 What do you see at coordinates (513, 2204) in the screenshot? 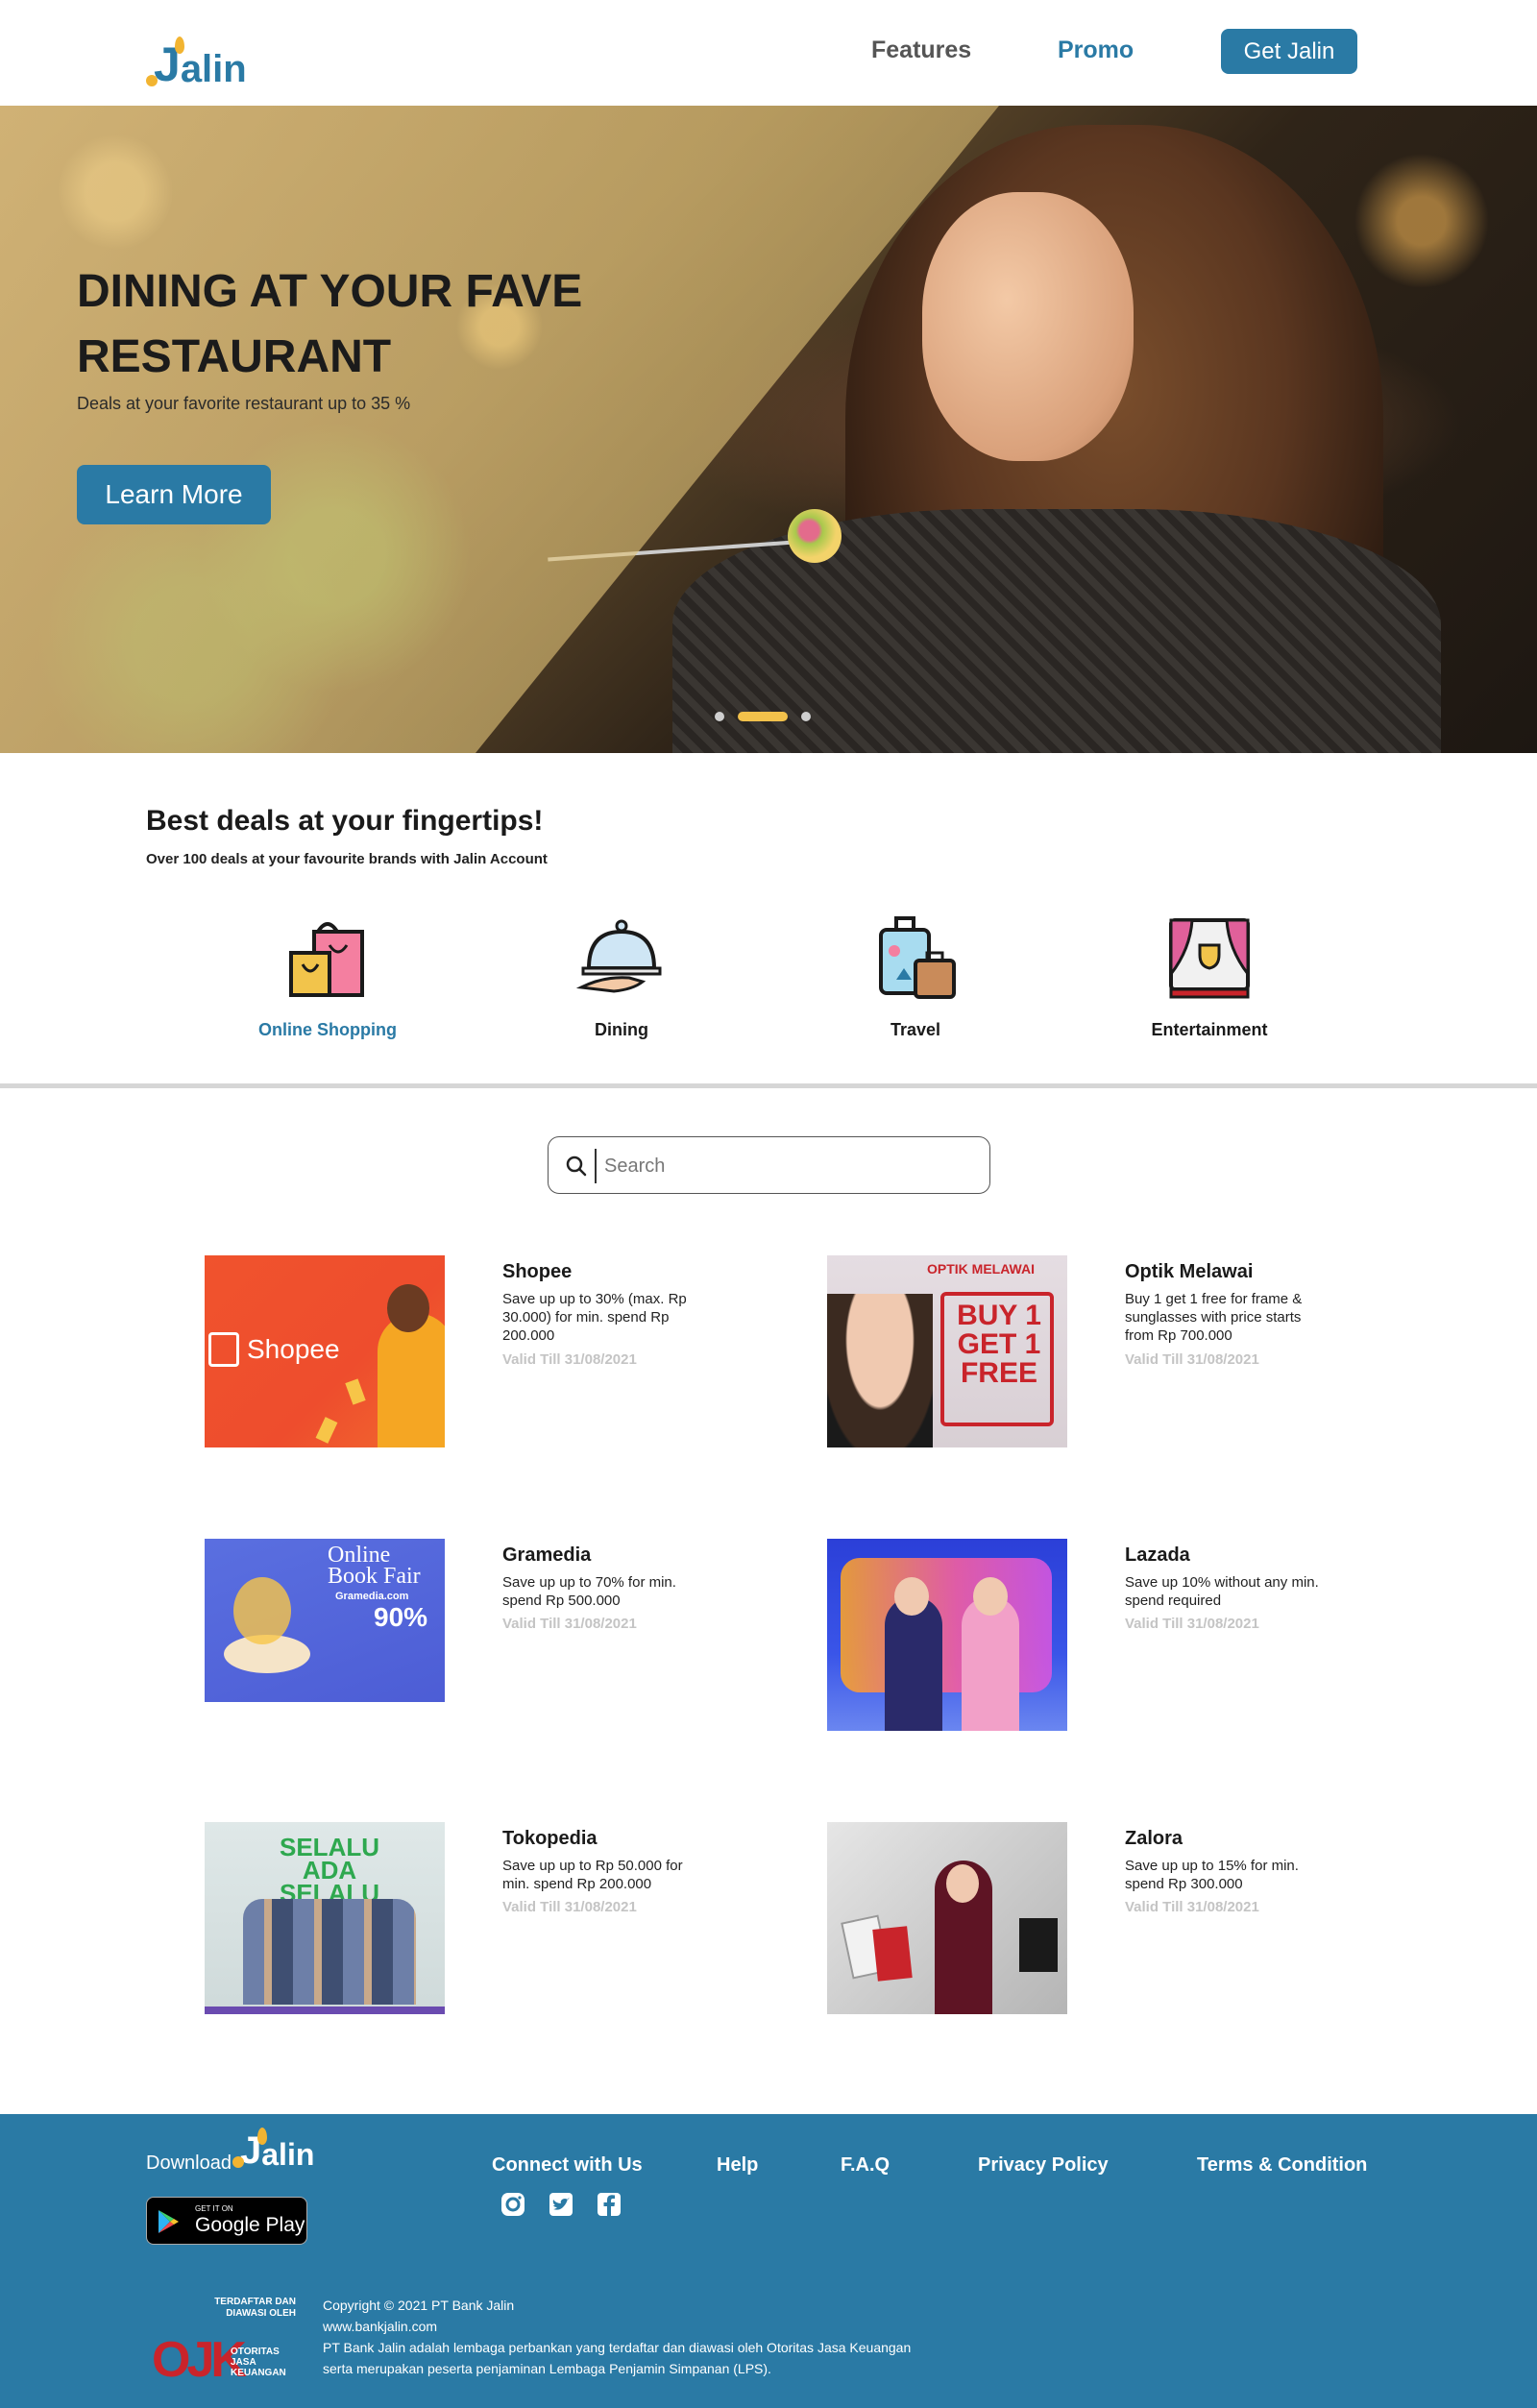
I see `instagram-icon` at bounding box center [513, 2204].